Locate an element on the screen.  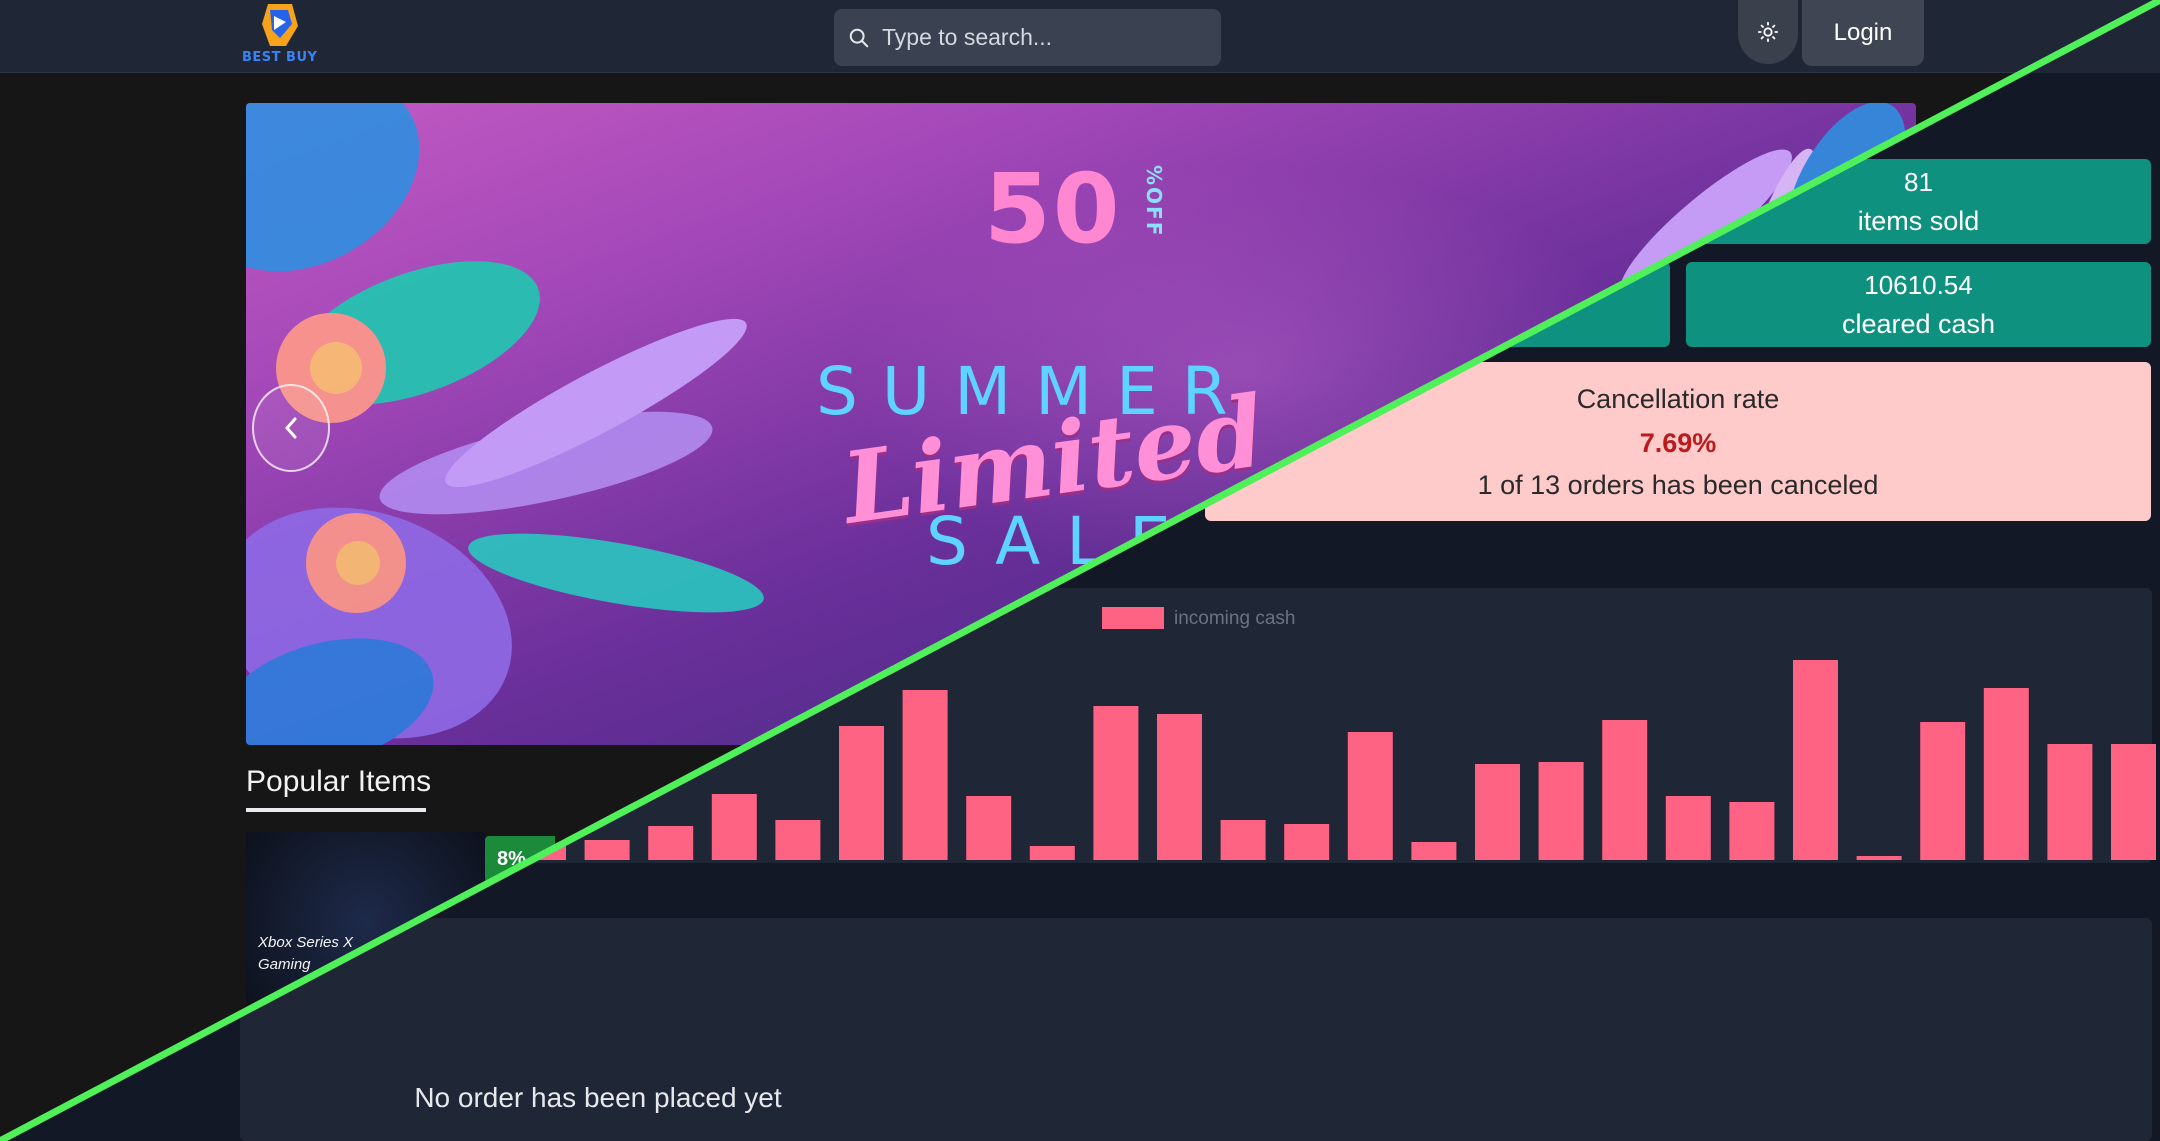
sun-icon is located at coordinates (1768, 32).